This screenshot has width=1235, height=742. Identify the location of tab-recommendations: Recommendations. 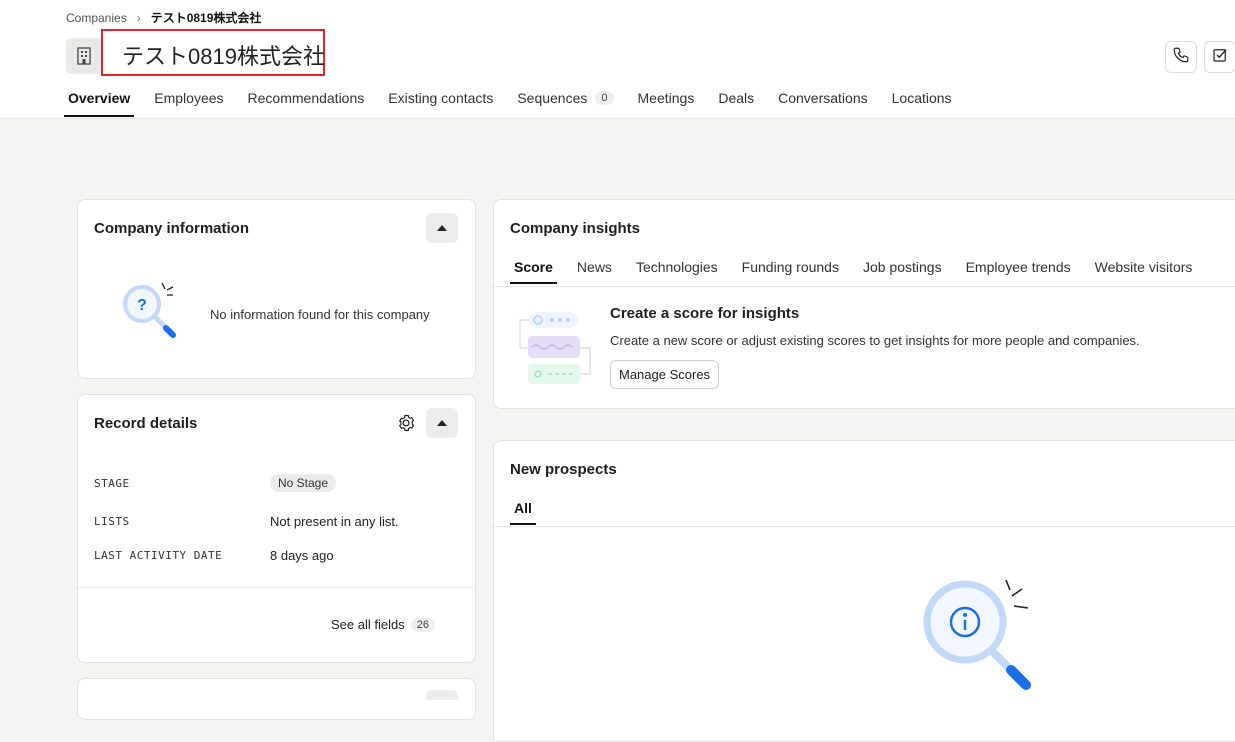
(306, 100).